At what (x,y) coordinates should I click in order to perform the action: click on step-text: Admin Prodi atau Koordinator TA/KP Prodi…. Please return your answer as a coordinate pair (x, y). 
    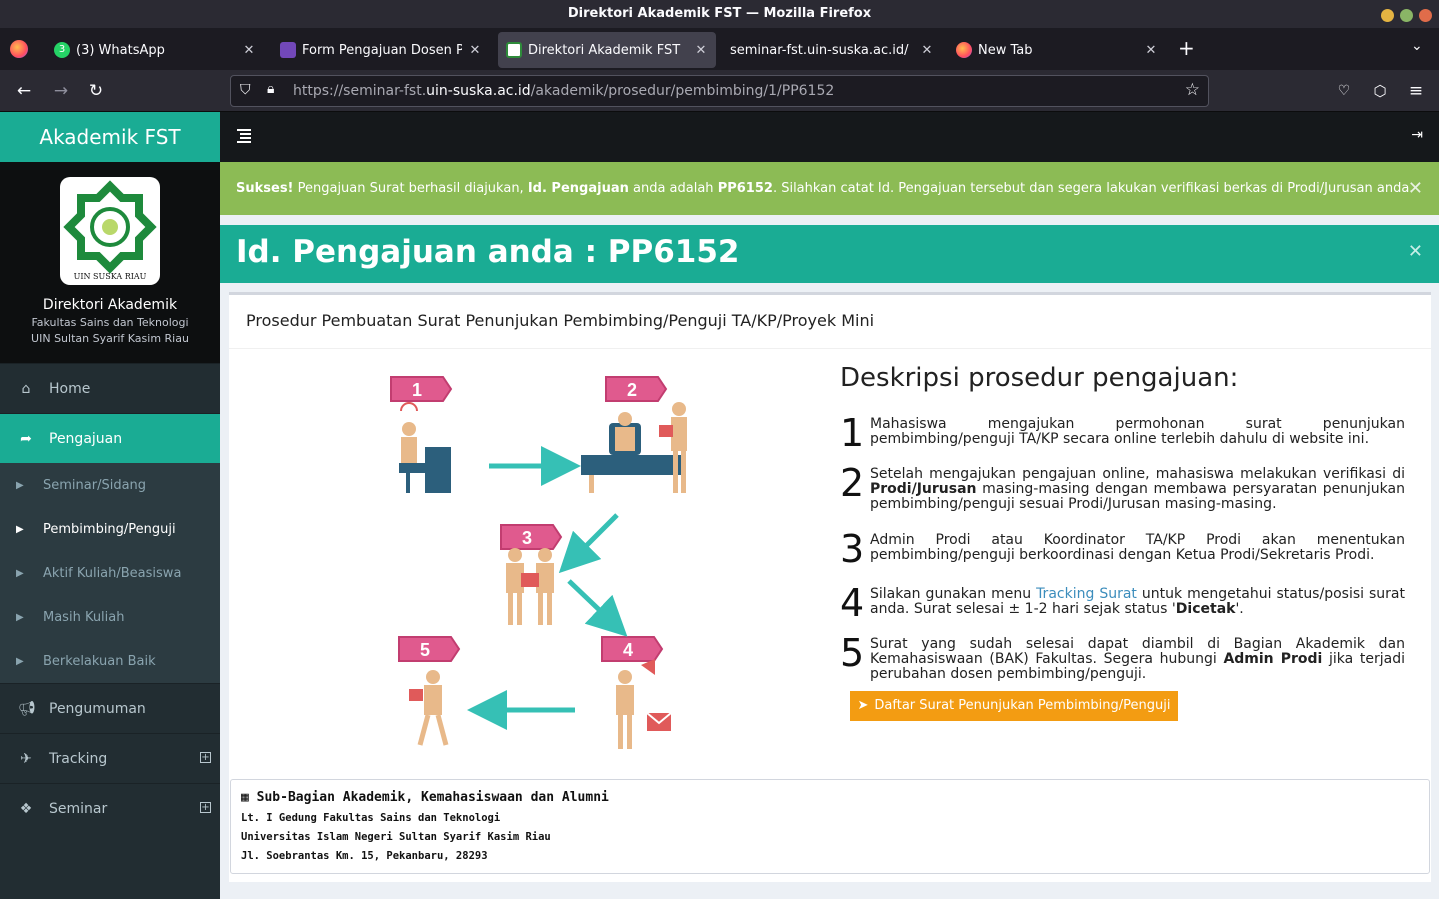
    Looking at the image, I should click on (1137, 547).